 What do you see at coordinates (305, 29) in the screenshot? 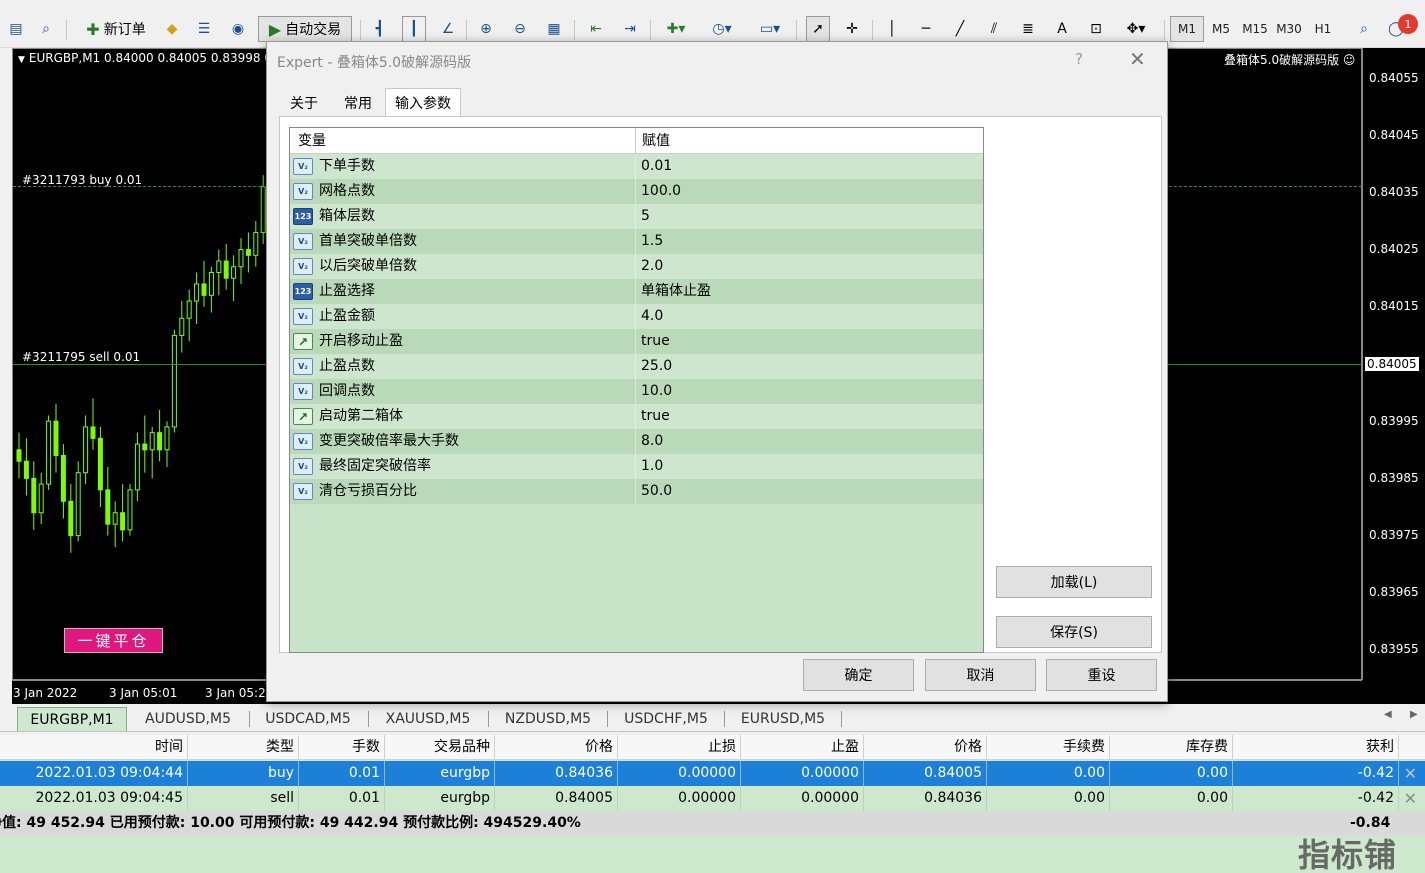
I see `auto-trading-button: ▶ 自动交易` at bounding box center [305, 29].